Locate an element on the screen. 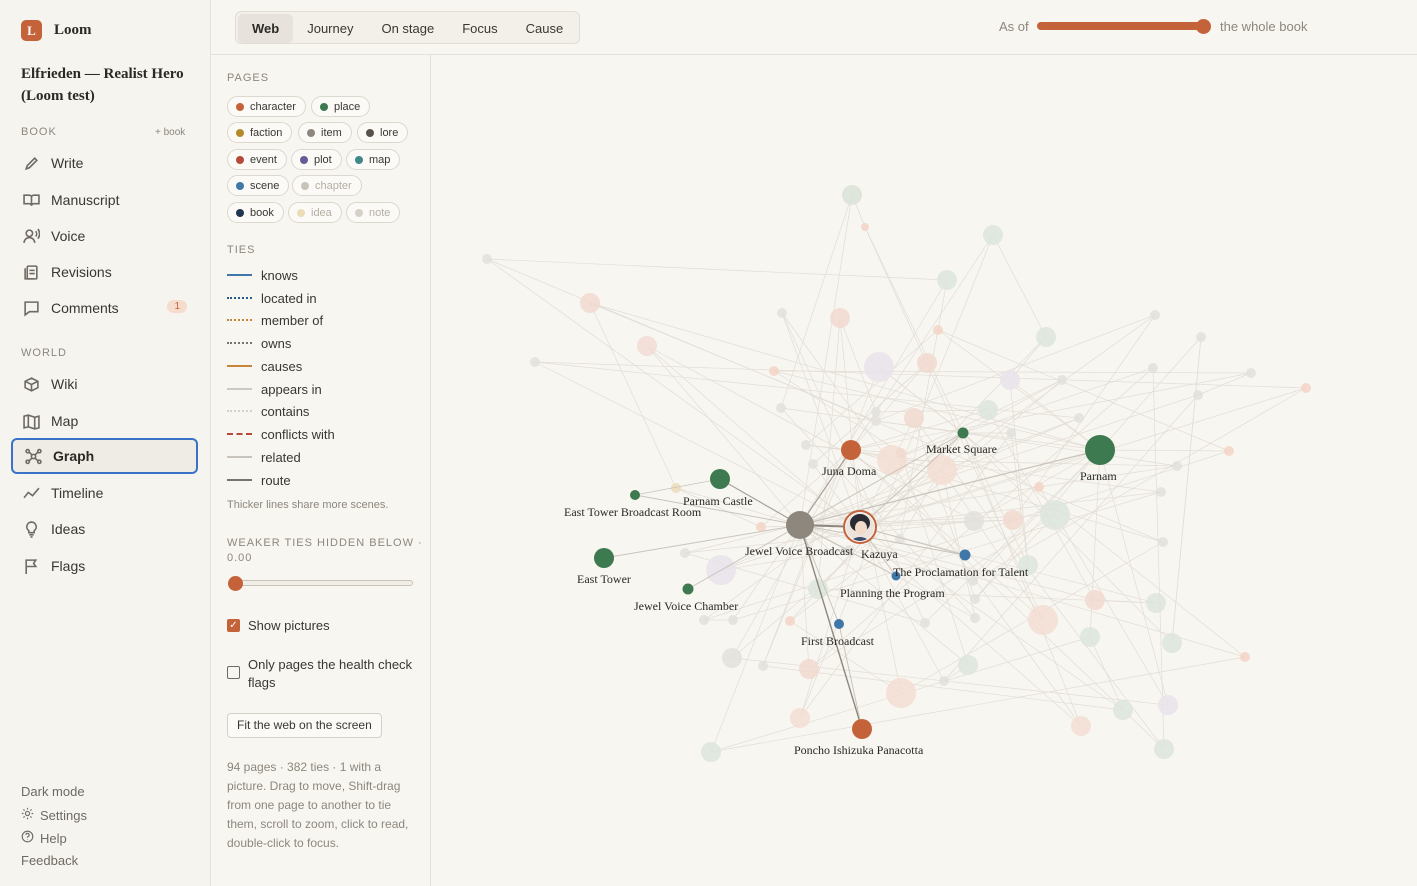  dark-mode-toggle: Dark mode is located at coordinates (53, 791).